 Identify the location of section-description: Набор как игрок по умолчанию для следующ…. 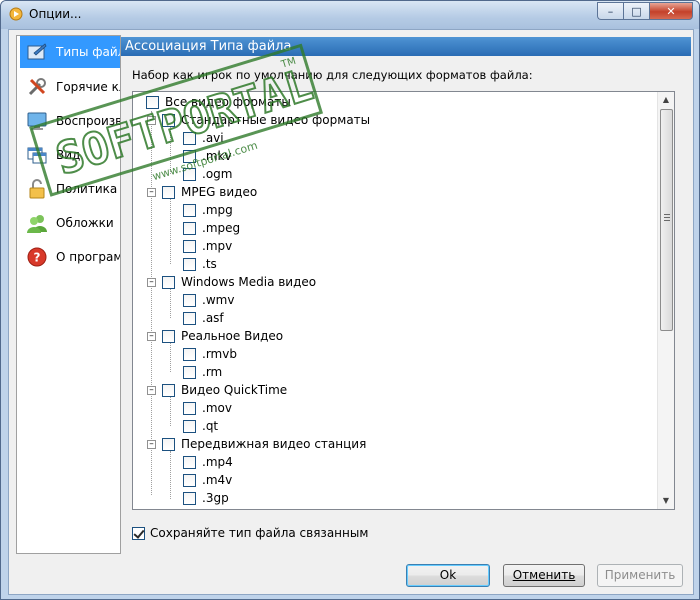
(332, 75).